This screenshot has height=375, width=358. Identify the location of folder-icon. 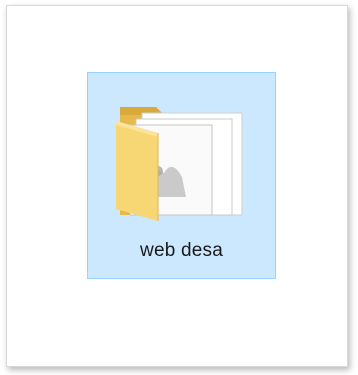
(179, 164).